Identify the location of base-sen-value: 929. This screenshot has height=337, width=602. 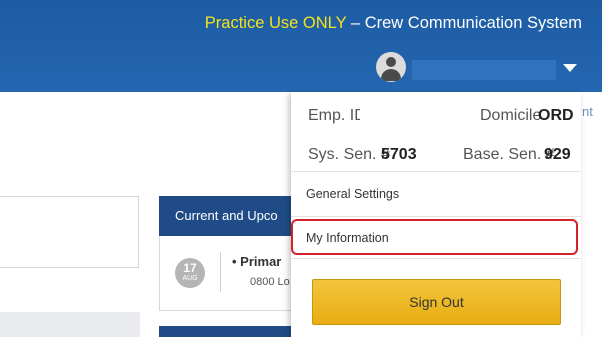
(557, 154).